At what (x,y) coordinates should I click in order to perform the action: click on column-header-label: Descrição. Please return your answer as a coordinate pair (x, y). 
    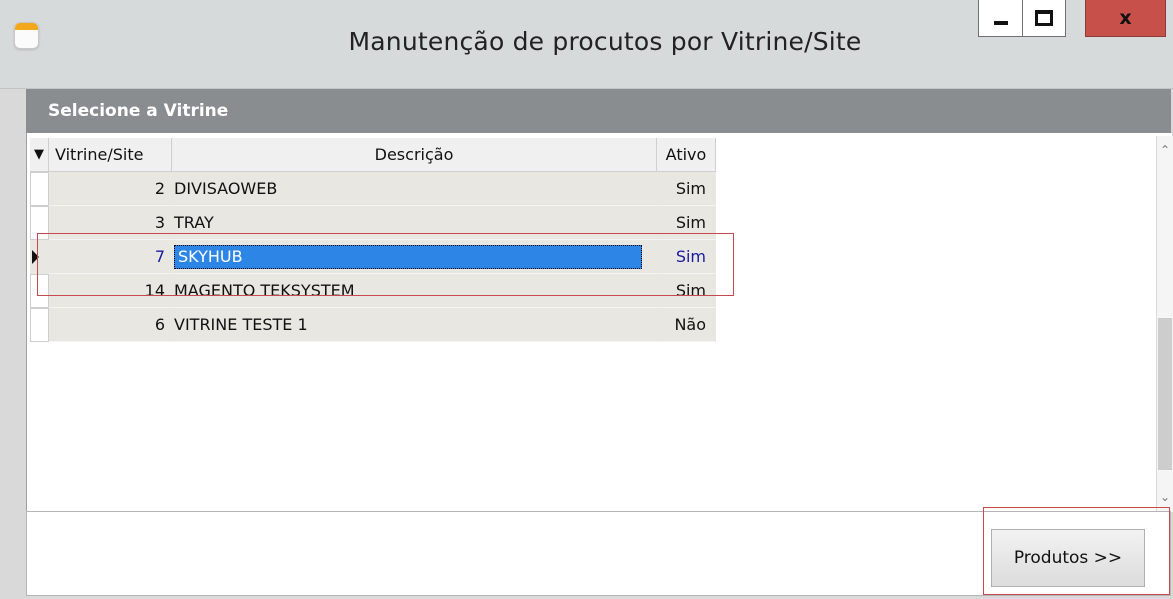
    Looking at the image, I should click on (414, 154).